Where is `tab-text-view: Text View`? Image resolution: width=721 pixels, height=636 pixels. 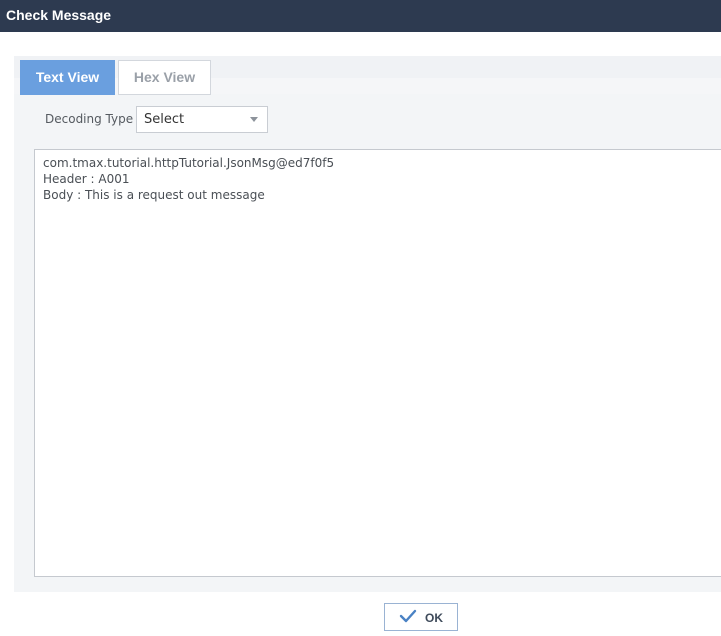 tab-text-view: Text View is located at coordinates (67, 77).